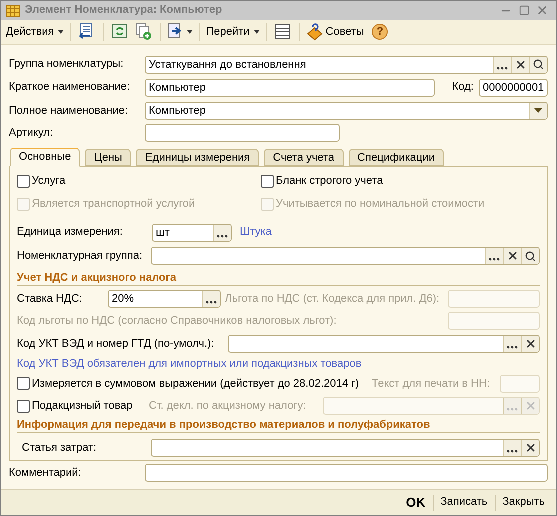 Image resolution: width=557 pixels, height=516 pixels. Describe the element at coordinates (70, 232) in the screenshot. I see `field-label: Единица измерения:` at that location.